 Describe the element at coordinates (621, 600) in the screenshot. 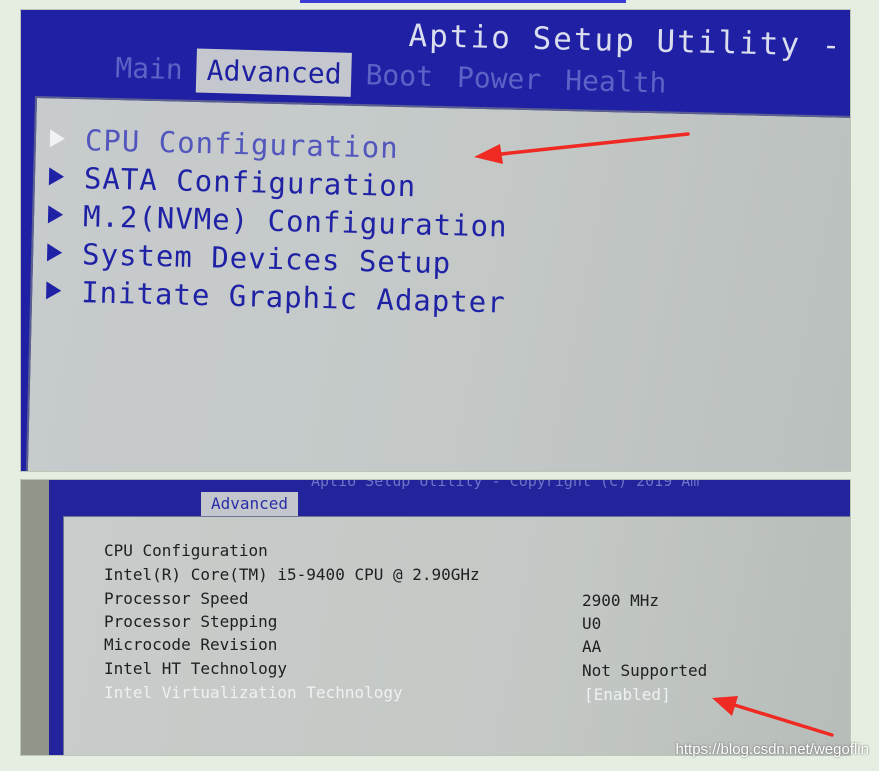

I see `setting-value: 2900 MHz` at that location.